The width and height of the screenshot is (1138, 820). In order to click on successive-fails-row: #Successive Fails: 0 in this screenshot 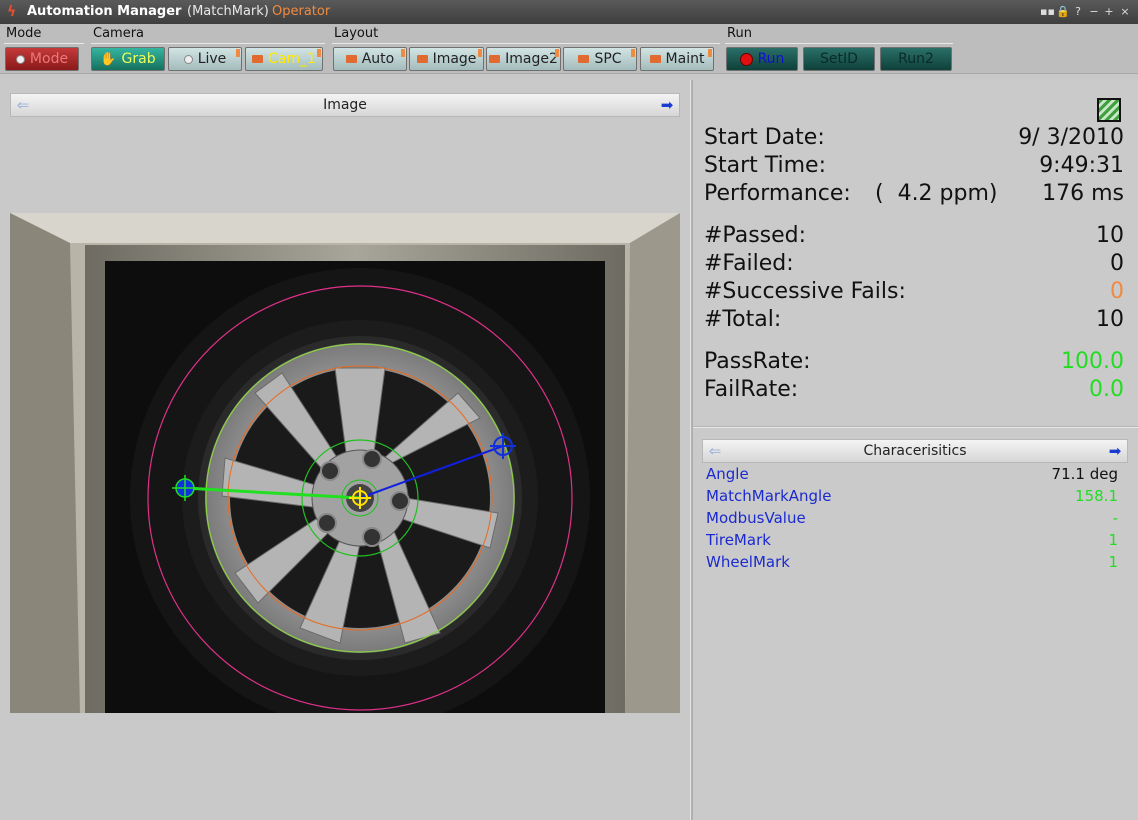, I will do `click(914, 293)`.